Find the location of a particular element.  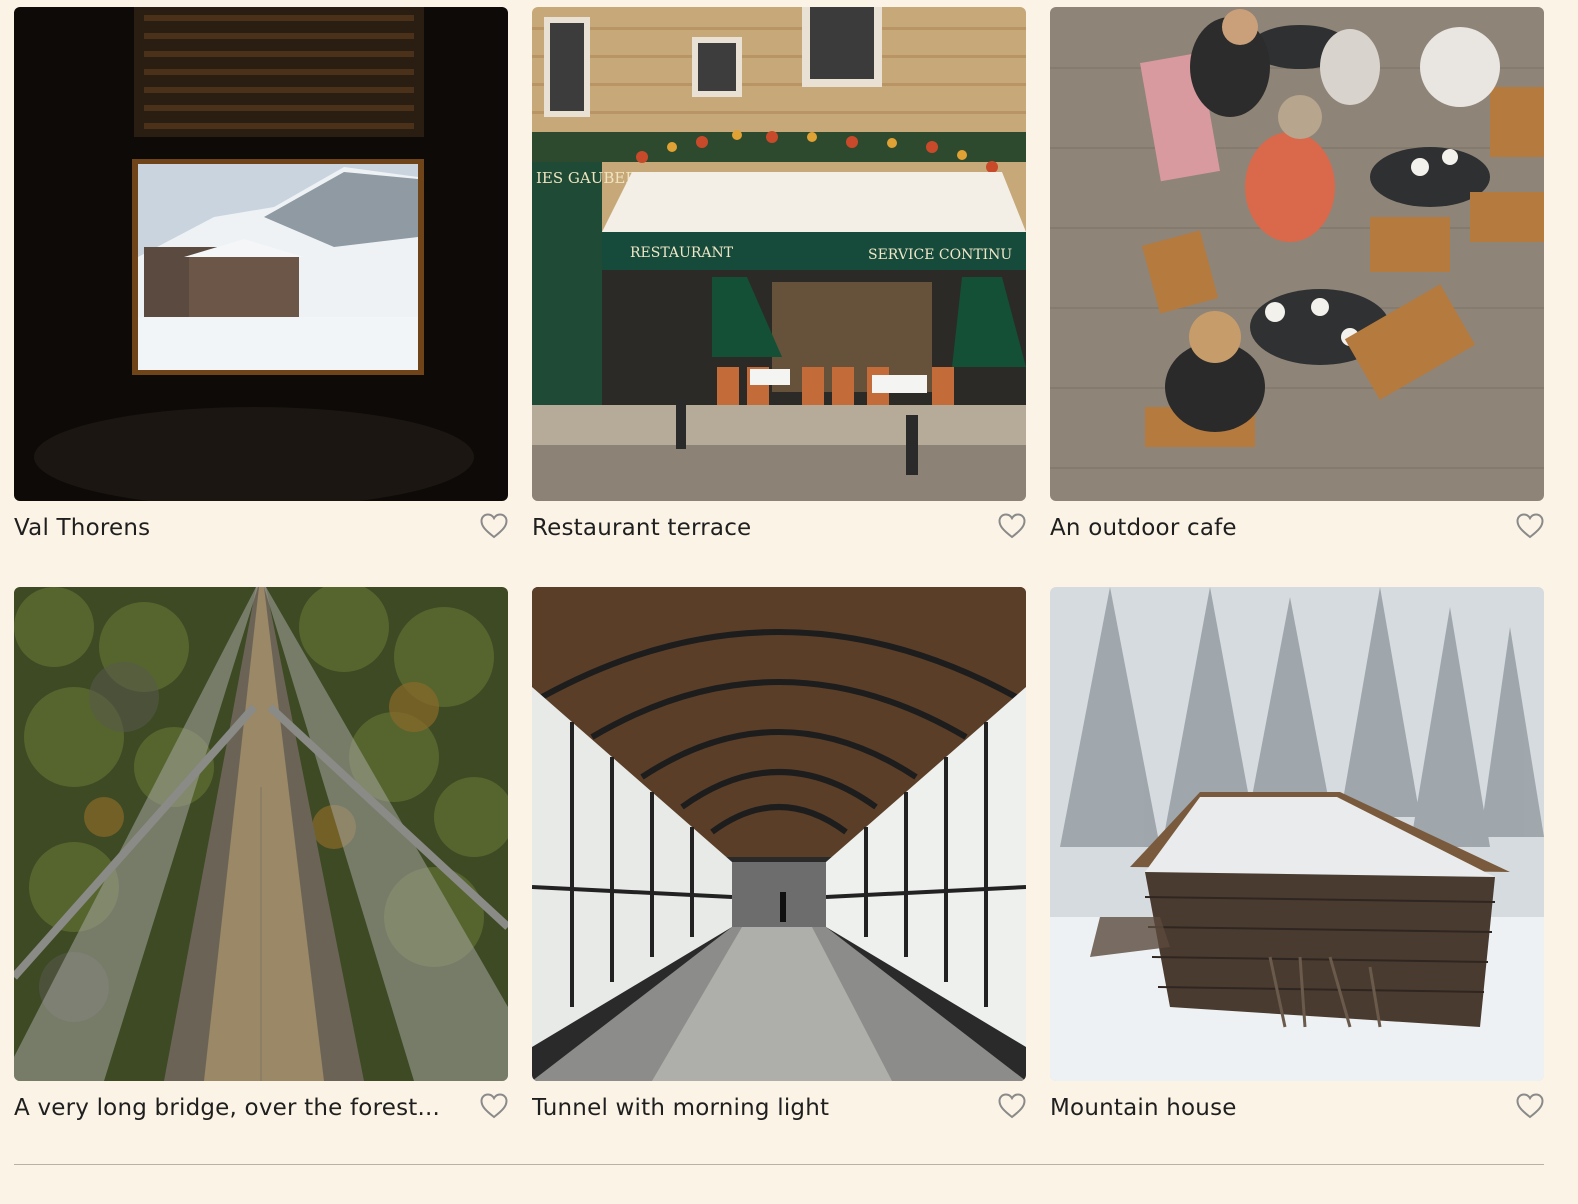

awning-right-text: SERVICE CONTINU is located at coordinates (940, 255).